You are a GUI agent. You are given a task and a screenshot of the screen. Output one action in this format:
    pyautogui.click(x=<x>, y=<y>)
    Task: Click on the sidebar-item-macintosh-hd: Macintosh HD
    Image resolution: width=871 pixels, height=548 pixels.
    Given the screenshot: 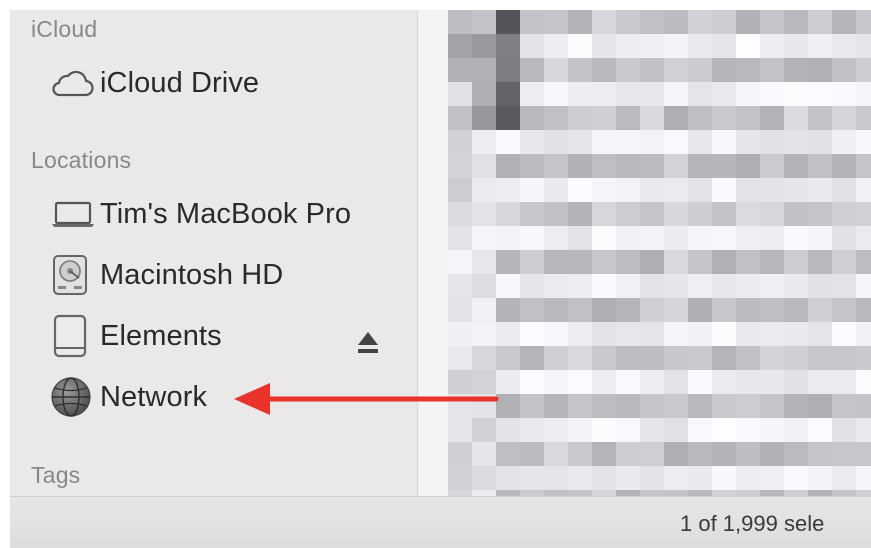 What is the action you would take?
    pyautogui.click(x=220, y=275)
    